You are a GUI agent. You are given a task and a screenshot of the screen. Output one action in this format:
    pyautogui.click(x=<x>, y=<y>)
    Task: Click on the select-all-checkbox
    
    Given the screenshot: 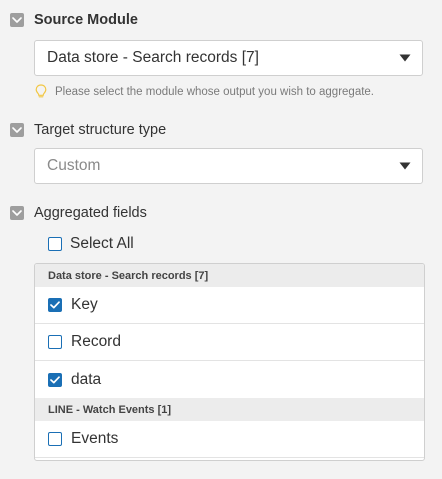 What is the action you would take?
    pyautogui.click(x=55, y=244)
    